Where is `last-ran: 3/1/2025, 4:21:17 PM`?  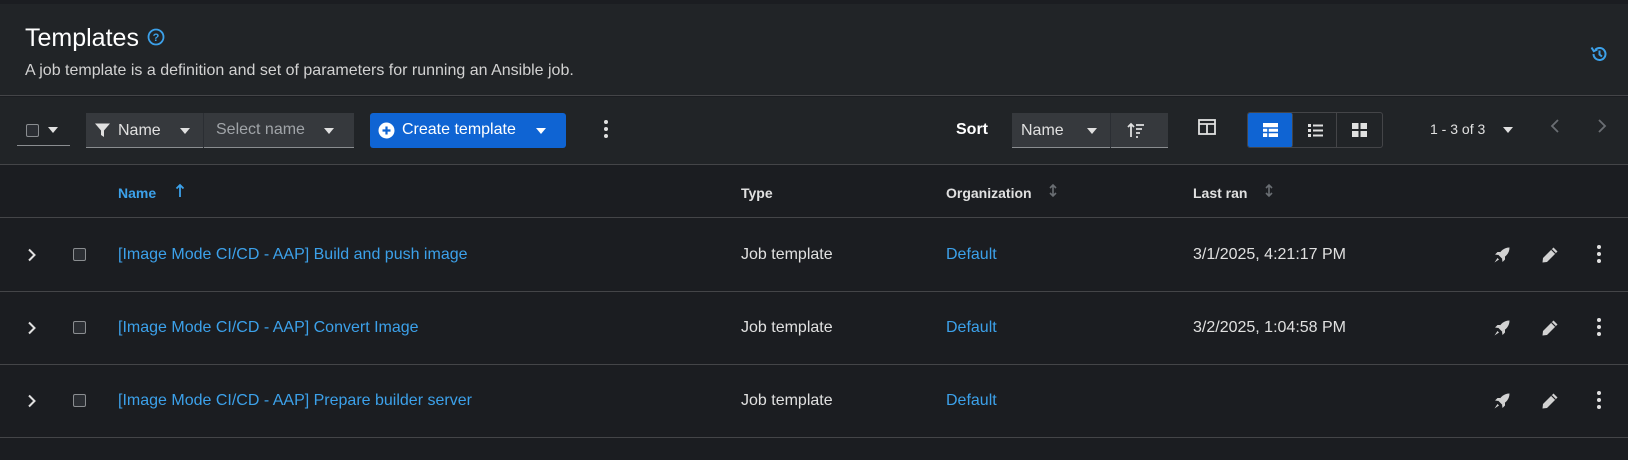
last-ran: 3/1/2025, 4:21:17 PM is located at coordinates (1269, 254).